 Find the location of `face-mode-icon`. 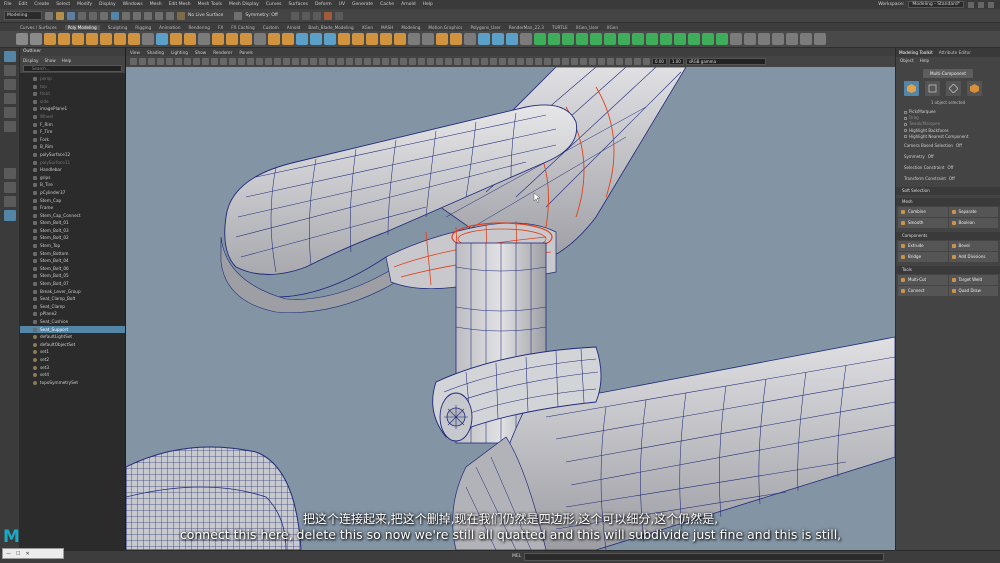

face-mode-icon is located at coordinates (974, 88).